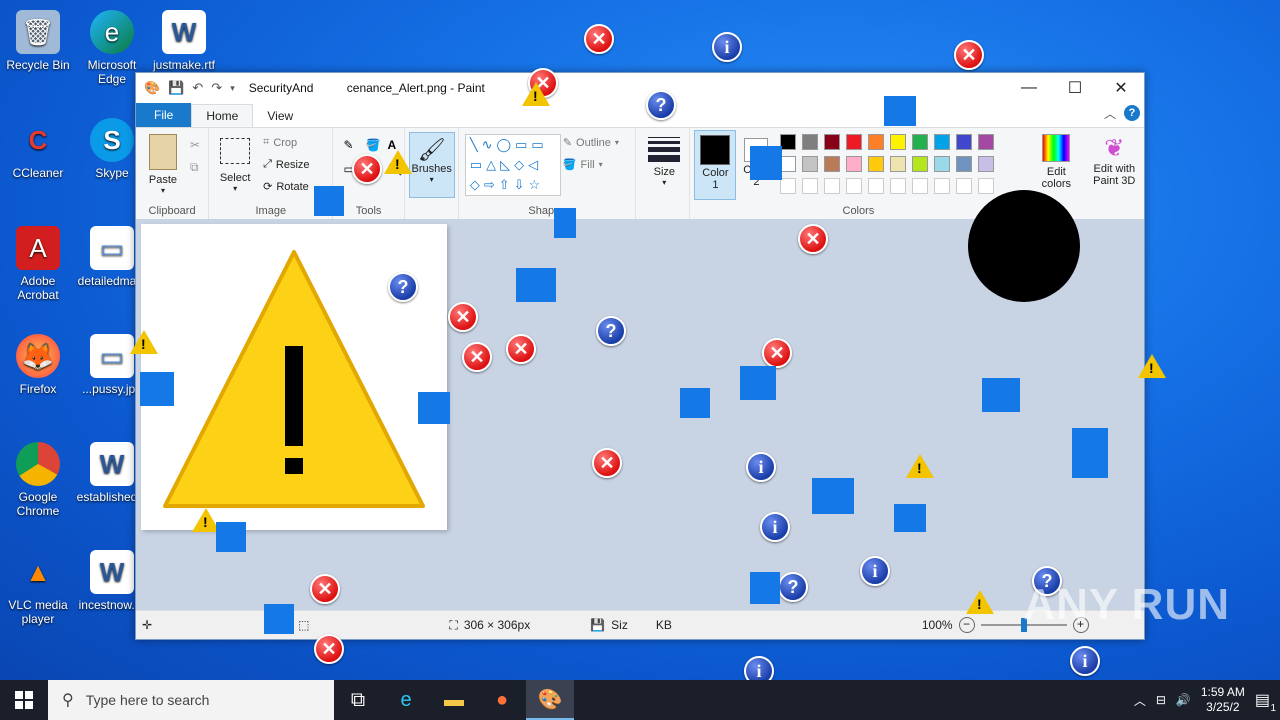 Image resolution: width=1280 pixels, height=720 pixels. What do you see at coordinates (112, 389) in the screenshot?
I see `desktop-icon-label: ...pussy.jpg` at bounding box center [112, 389].